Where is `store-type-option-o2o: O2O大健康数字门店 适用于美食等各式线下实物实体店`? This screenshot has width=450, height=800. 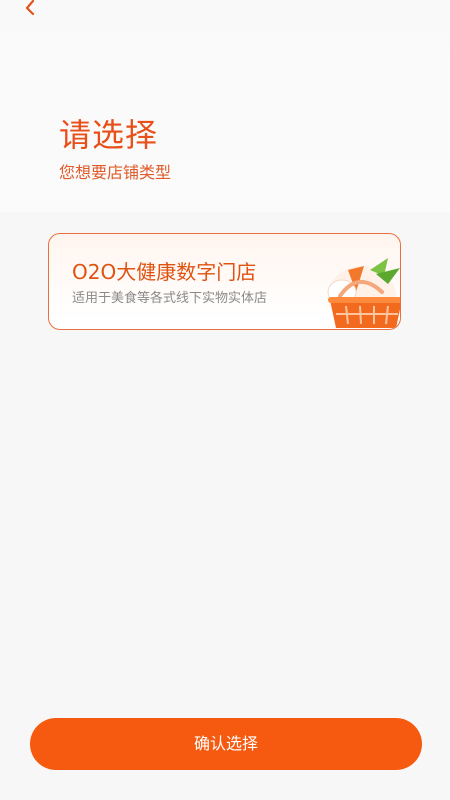 store-type-option-o2o: O2O大健康数字门店 适用于美食等各式线下实物实体店 is located at coordinates (224, 281).